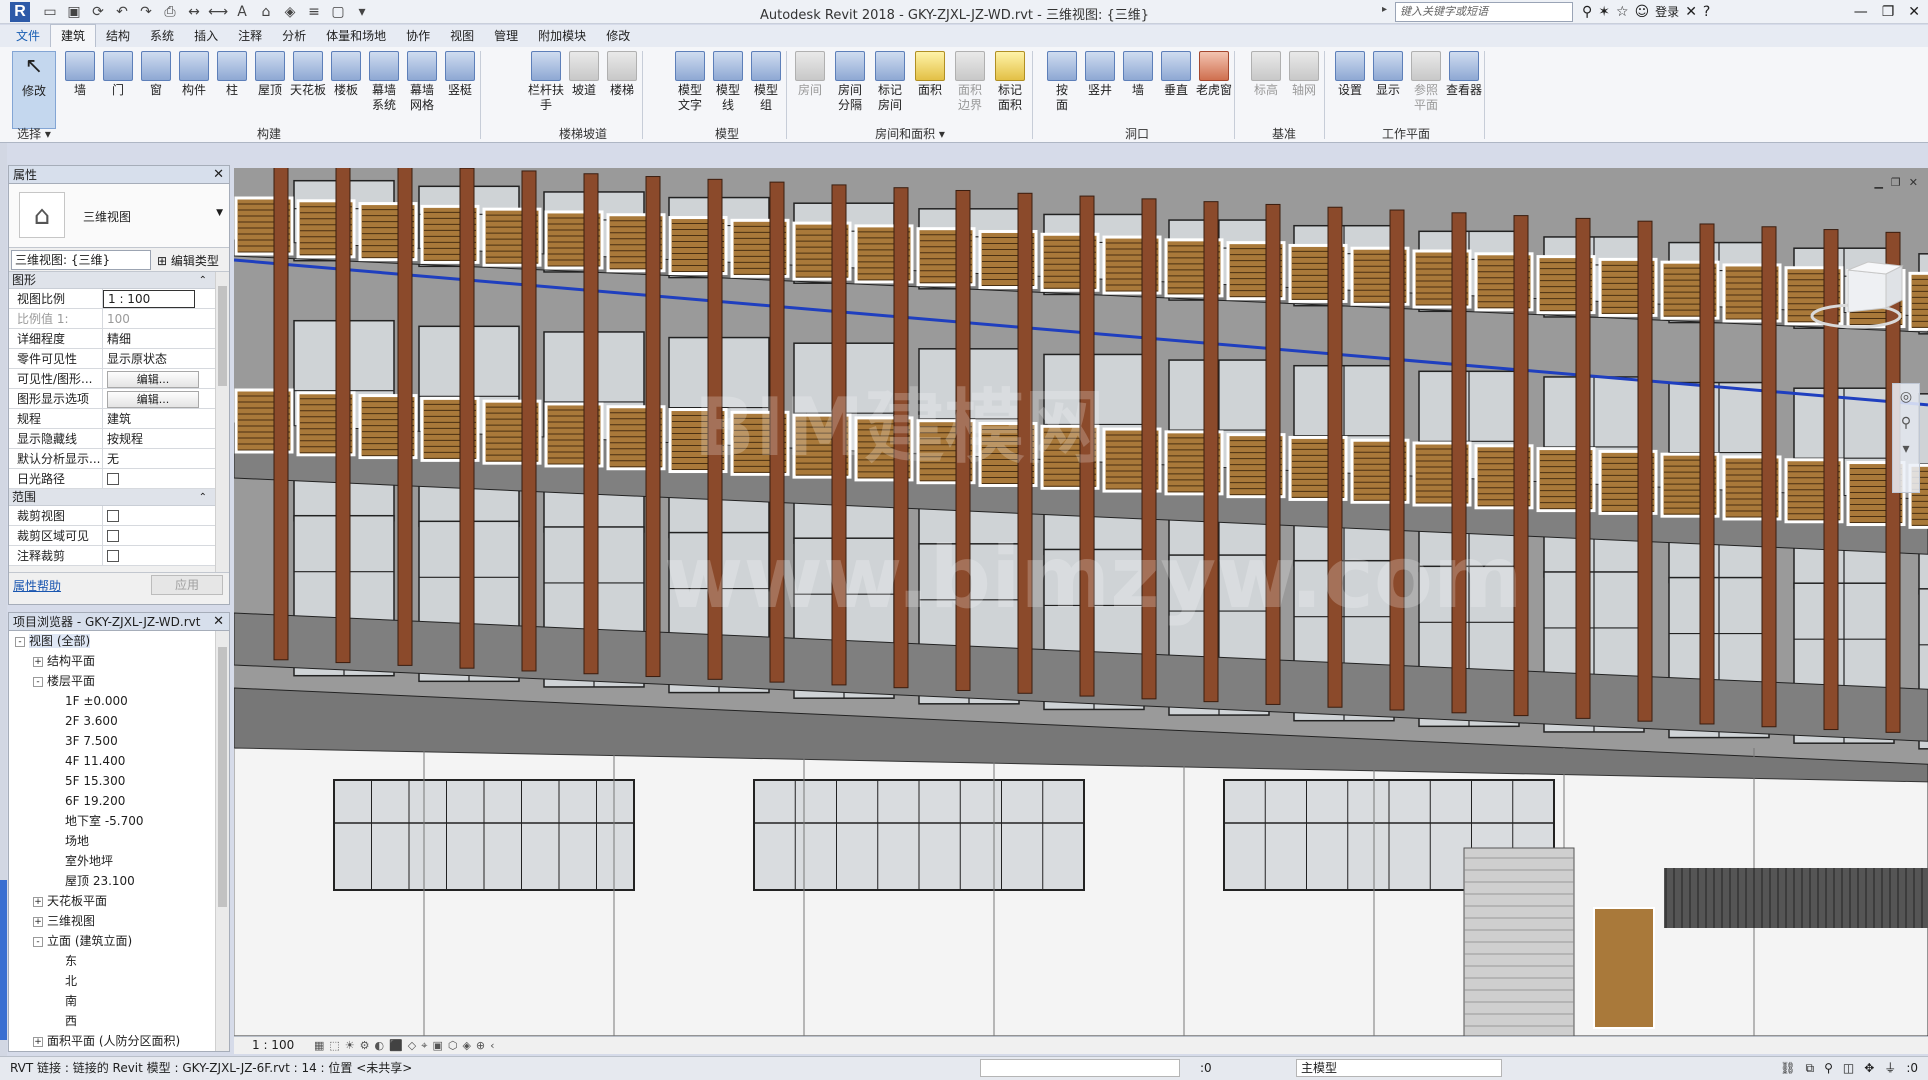 This screenshot has height=1080, width=1928. What do you see at coordinates (119, 1041) in the screenshot?
I see `browser-node: + 面积平面 (人防分区面积)` at bounding box center [119, 1041].